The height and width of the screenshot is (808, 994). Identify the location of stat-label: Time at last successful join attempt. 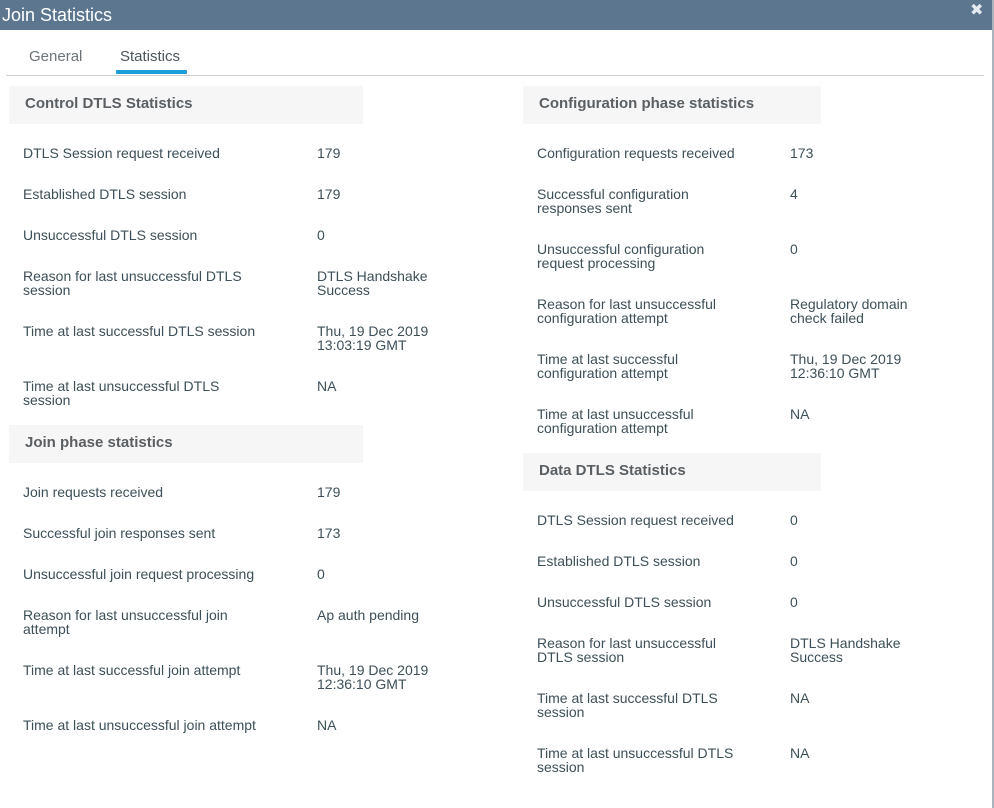
(132, 670).